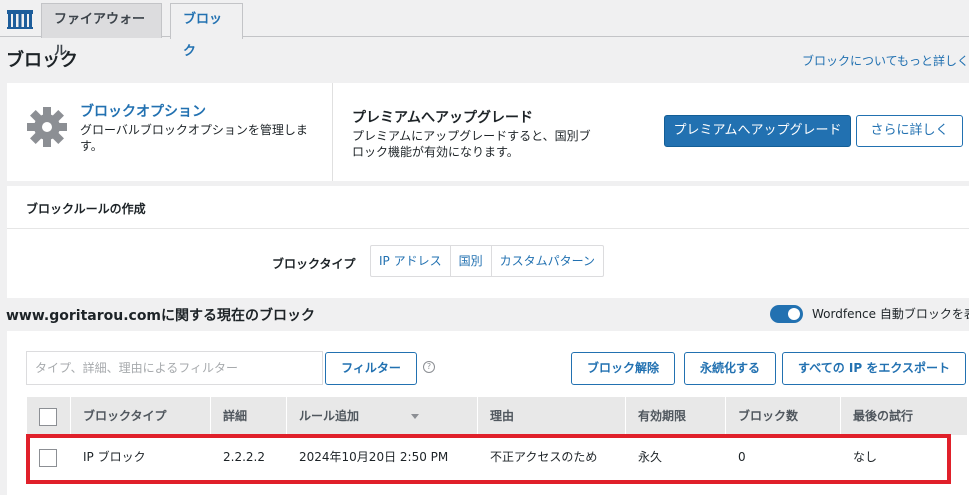  I want to click on auto-block-toggle, so click(786, 314).